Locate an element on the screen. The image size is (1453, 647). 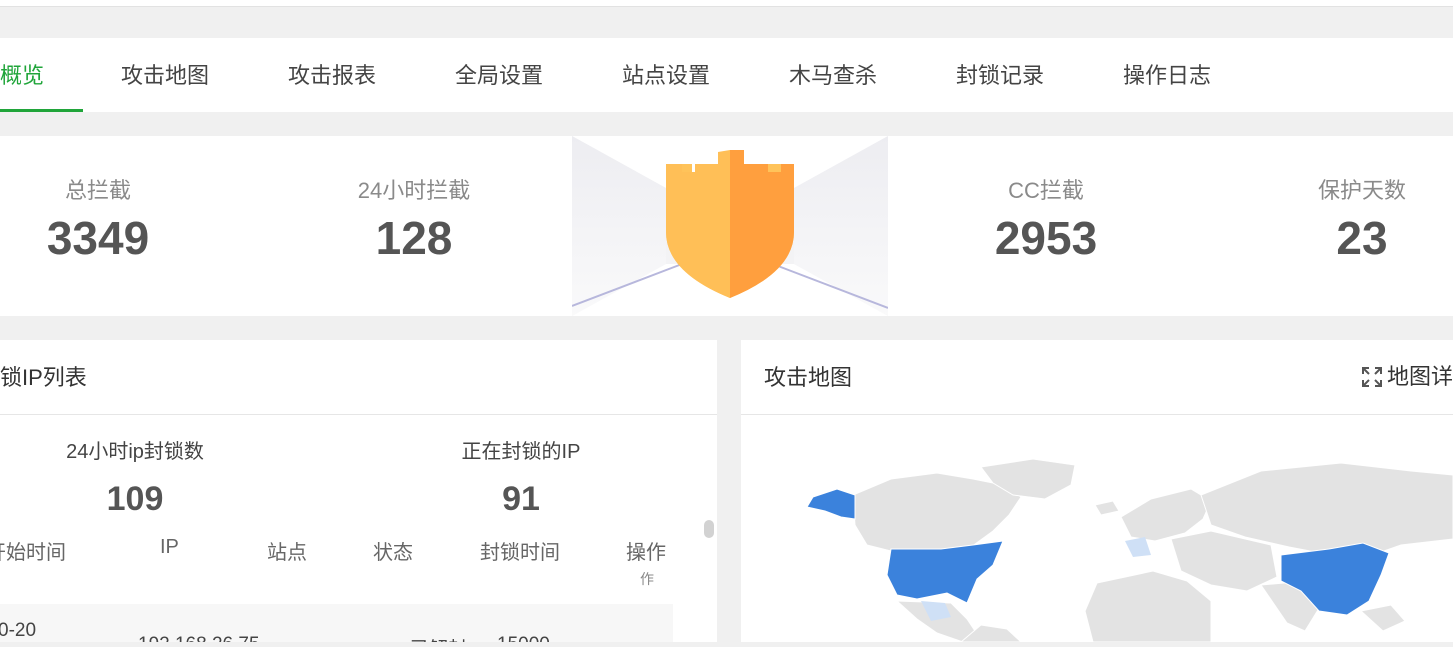
map-detail-button: 地图详 is located at coordinates (1407, 377).